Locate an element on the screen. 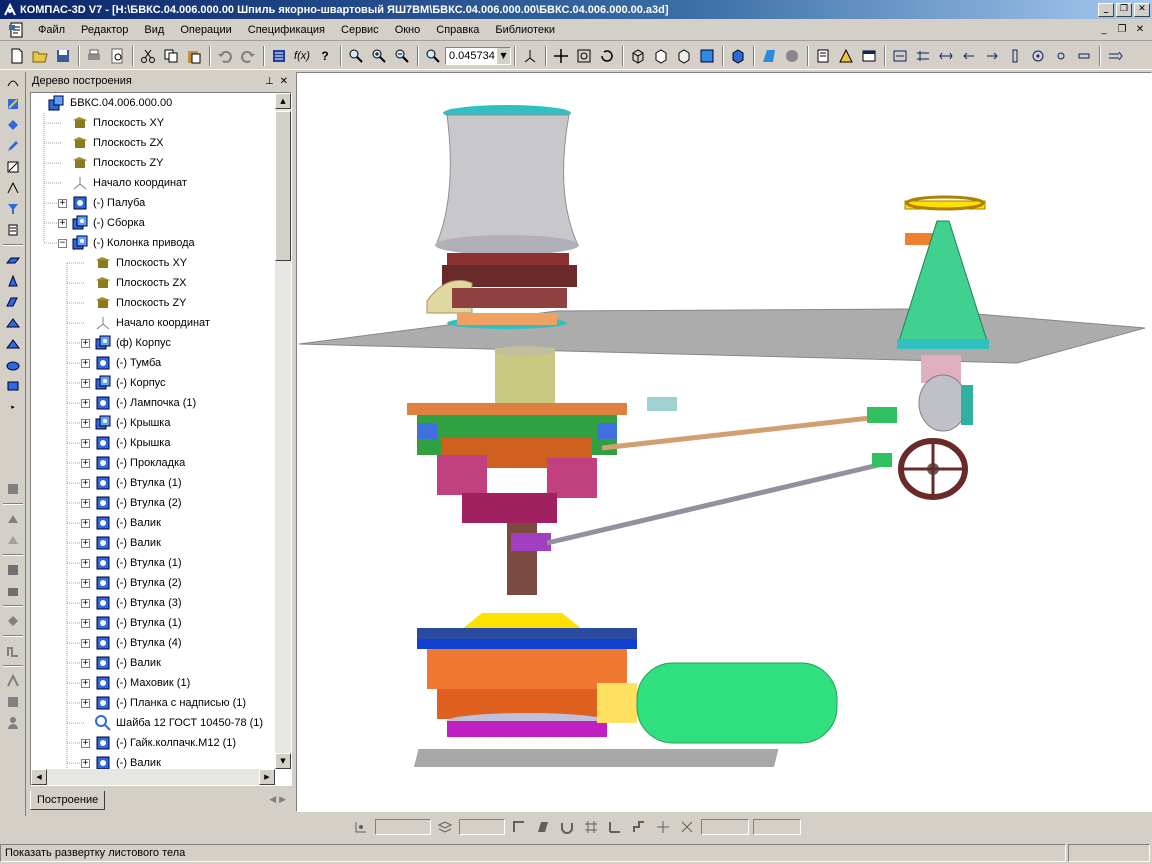 Image resolution: width=1152 pixels, height=864 pixels. zoom-scale-icon is located at coordinates (433, 56).